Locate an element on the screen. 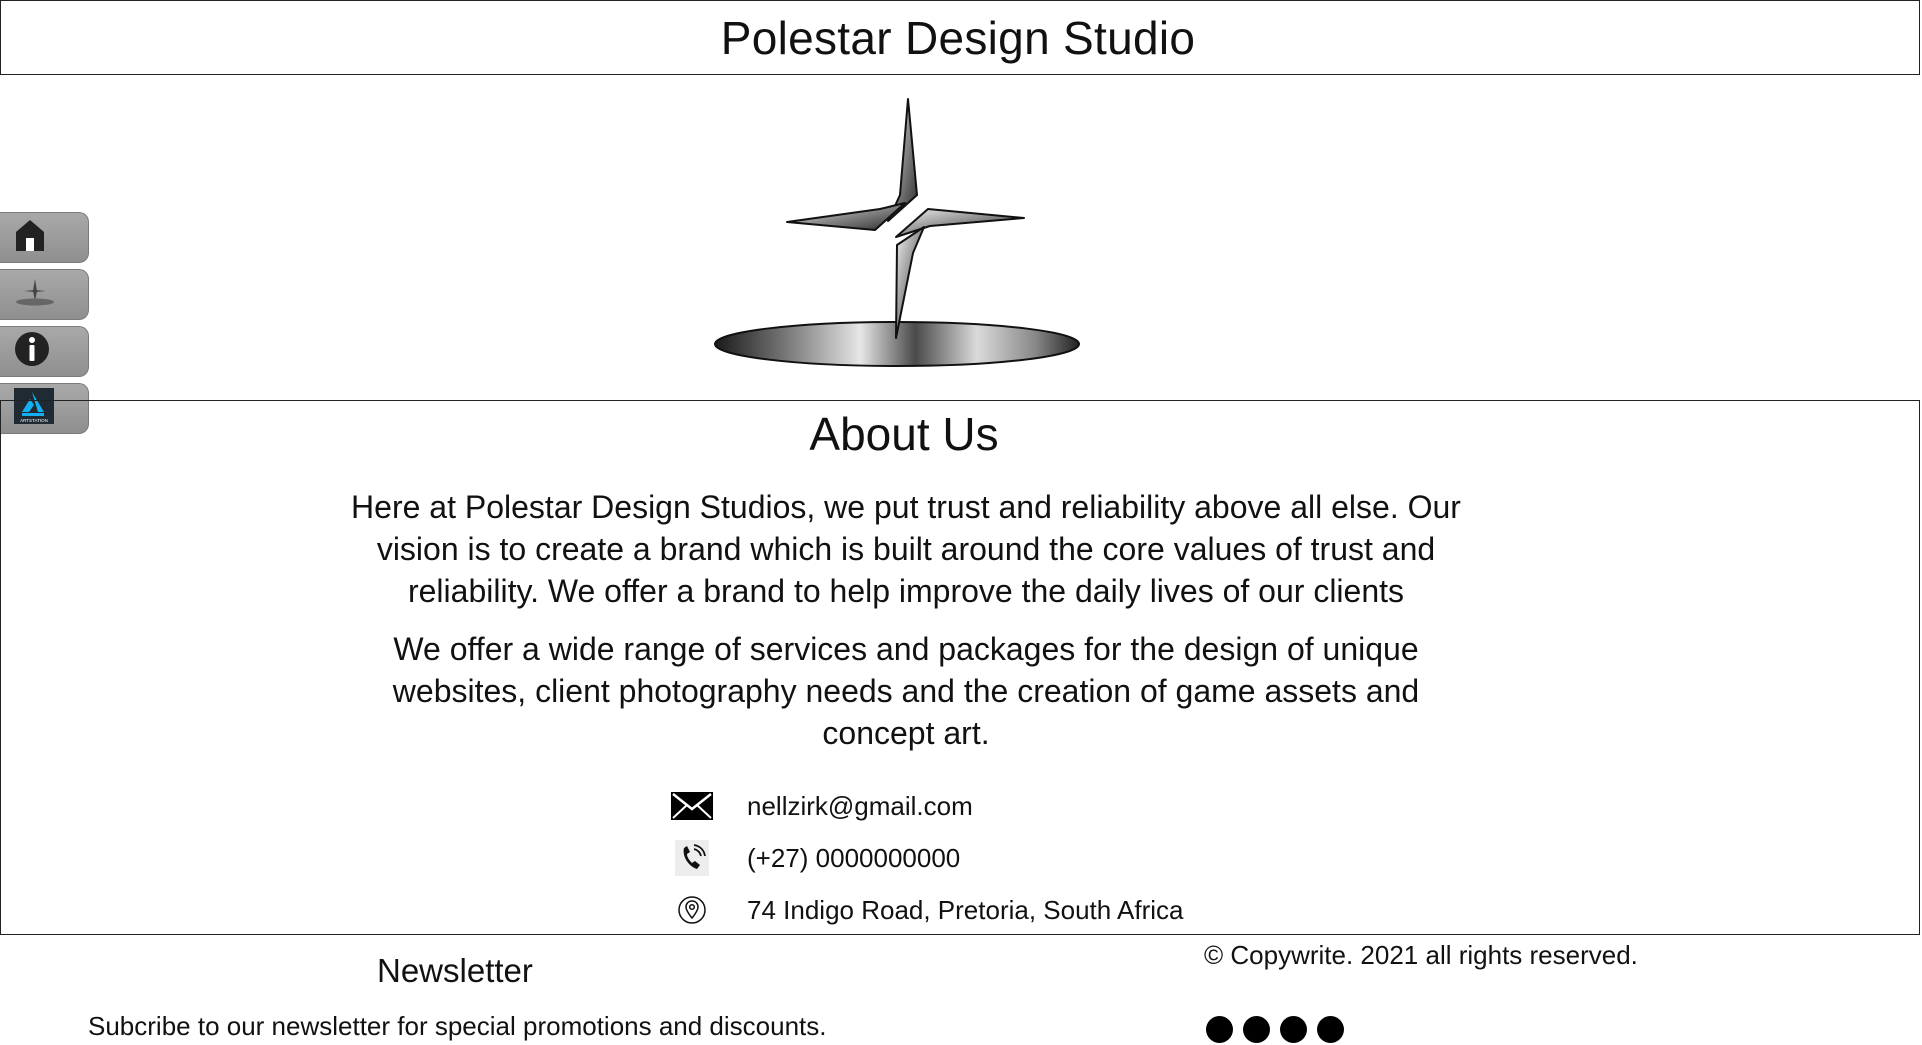 The width and height of the screenshot is (1922, 1045). sidebar-item-home is located at coordinates (44, 237).